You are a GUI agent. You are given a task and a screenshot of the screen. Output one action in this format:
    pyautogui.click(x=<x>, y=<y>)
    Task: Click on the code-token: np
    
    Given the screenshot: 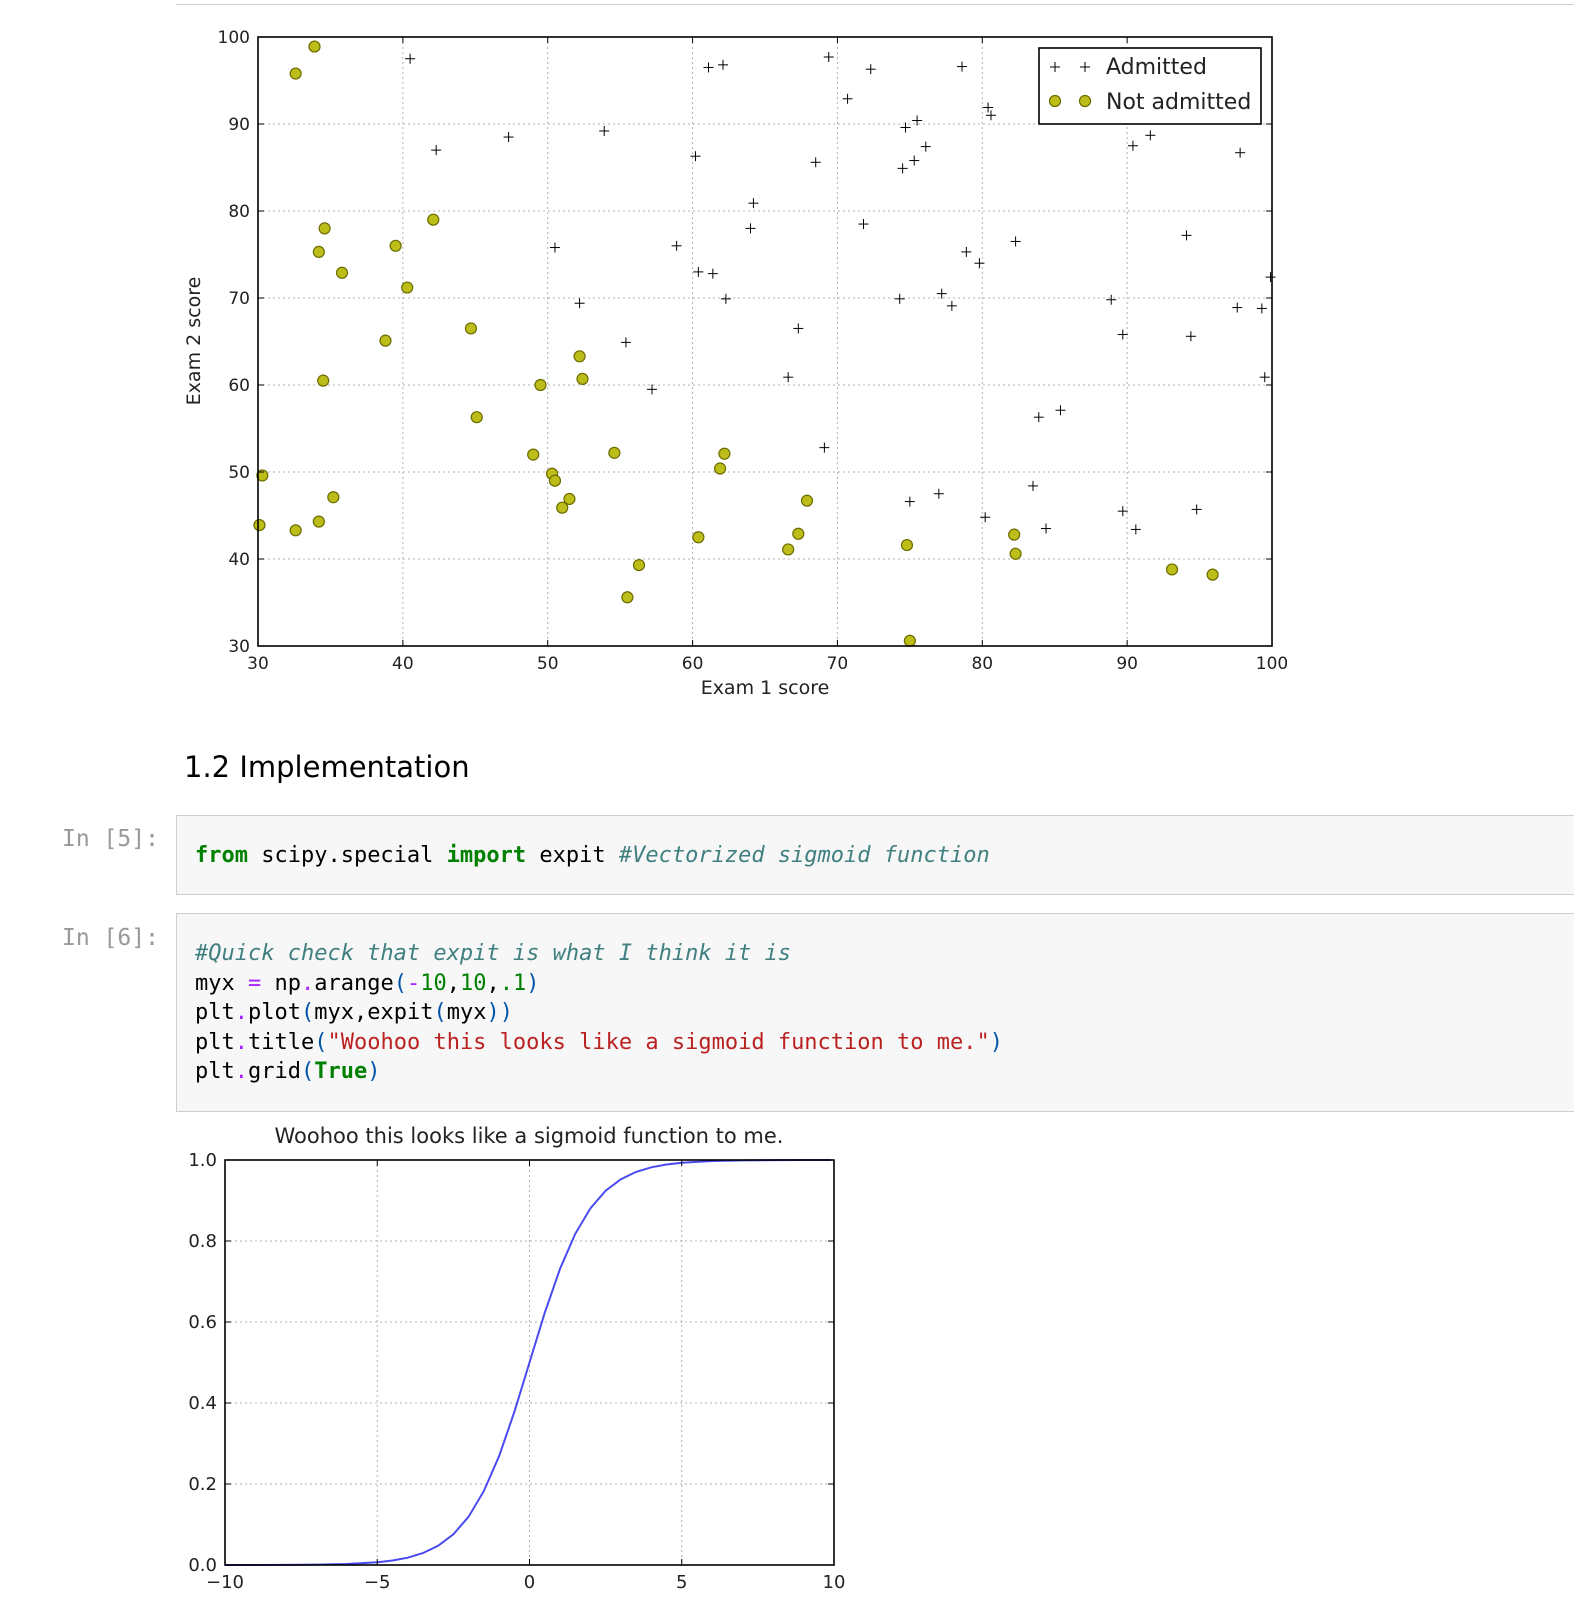 What is the action you would take?
    pyautogui.click(x=281, y=983)
    